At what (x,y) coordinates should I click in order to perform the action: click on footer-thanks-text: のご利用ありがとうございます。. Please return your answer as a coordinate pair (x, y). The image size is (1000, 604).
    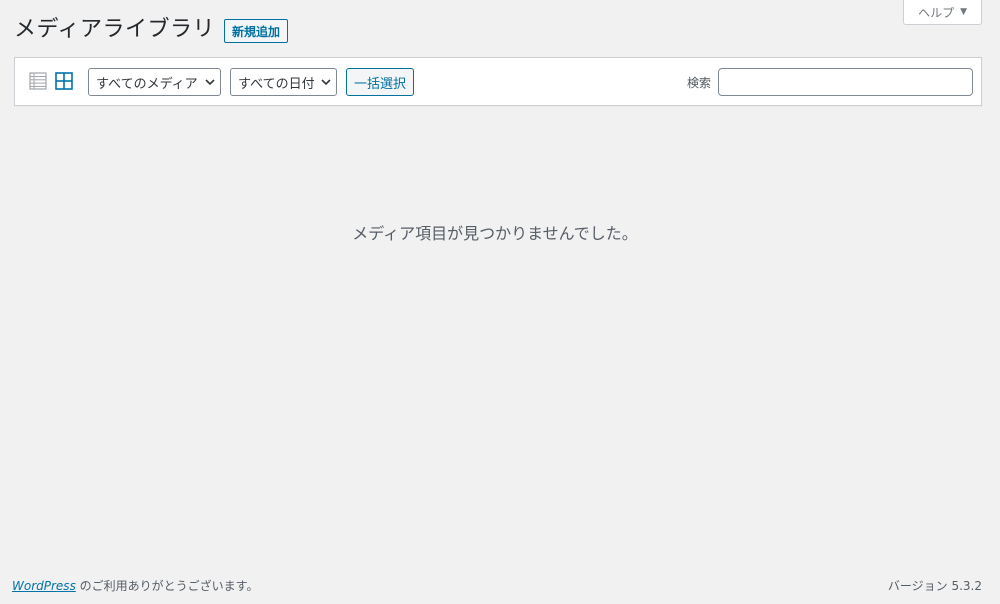
    Looking at the image, I should click on (167, 586).